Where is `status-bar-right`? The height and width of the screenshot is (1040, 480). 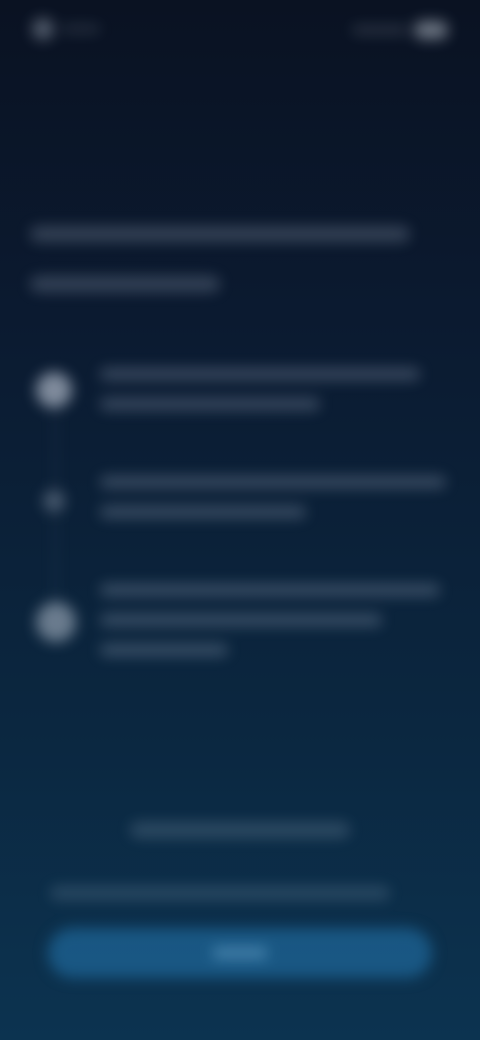
status-bar-right is located at coordinates (398, 30).